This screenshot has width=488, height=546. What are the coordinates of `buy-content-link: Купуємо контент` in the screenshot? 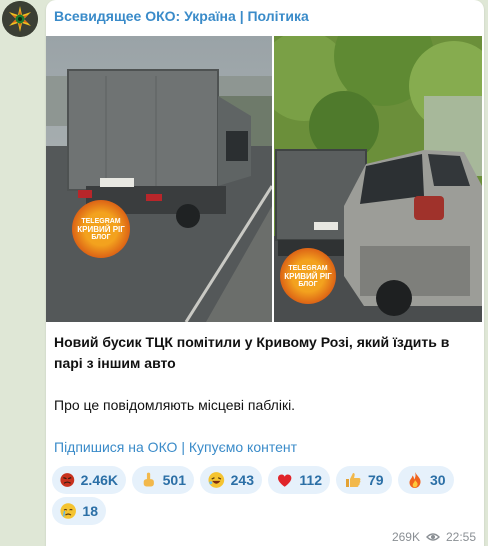 It's located at (243, 447).